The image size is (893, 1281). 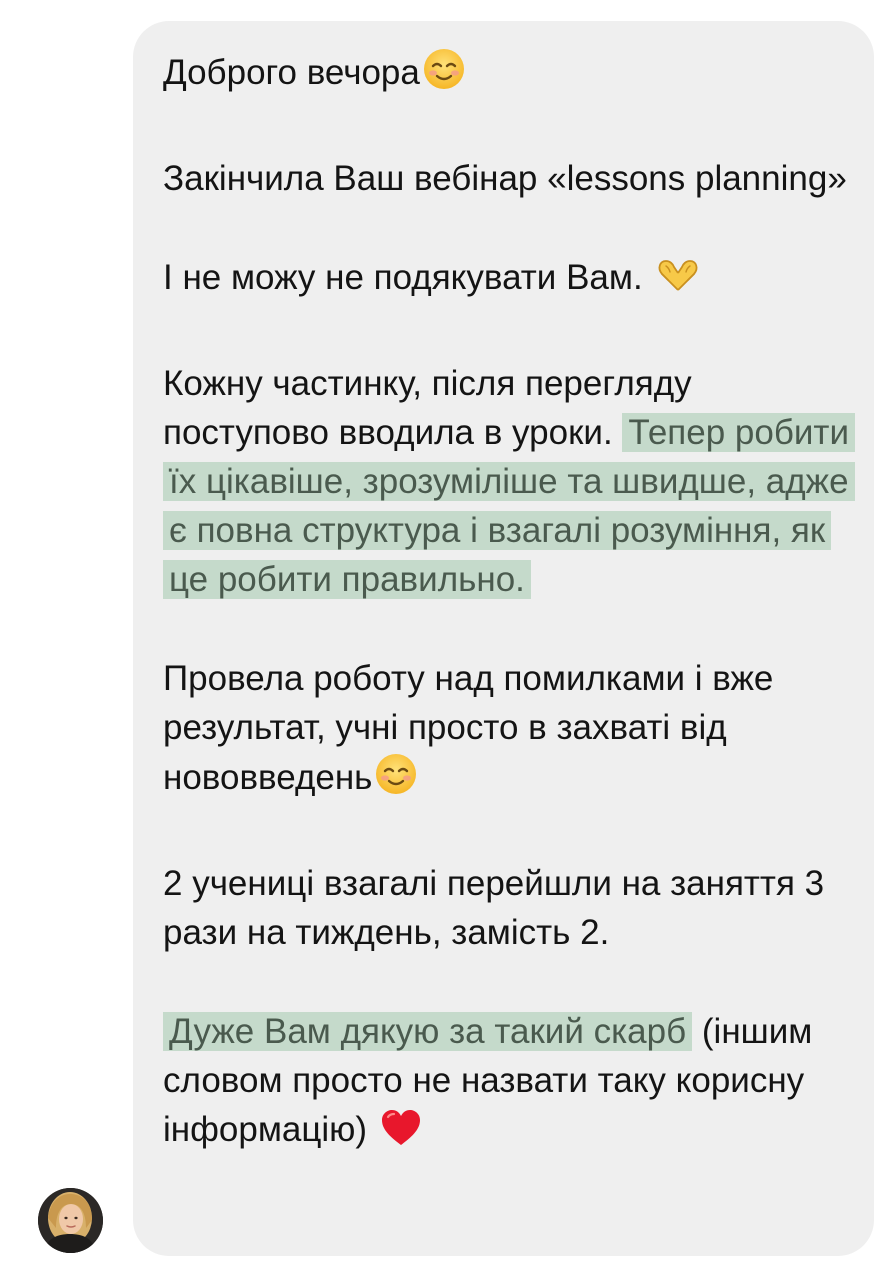 What do you see at coordinates (678, 282) in the screenshot?
I see `heart-hands-icon` at bounding box center [678, 282].